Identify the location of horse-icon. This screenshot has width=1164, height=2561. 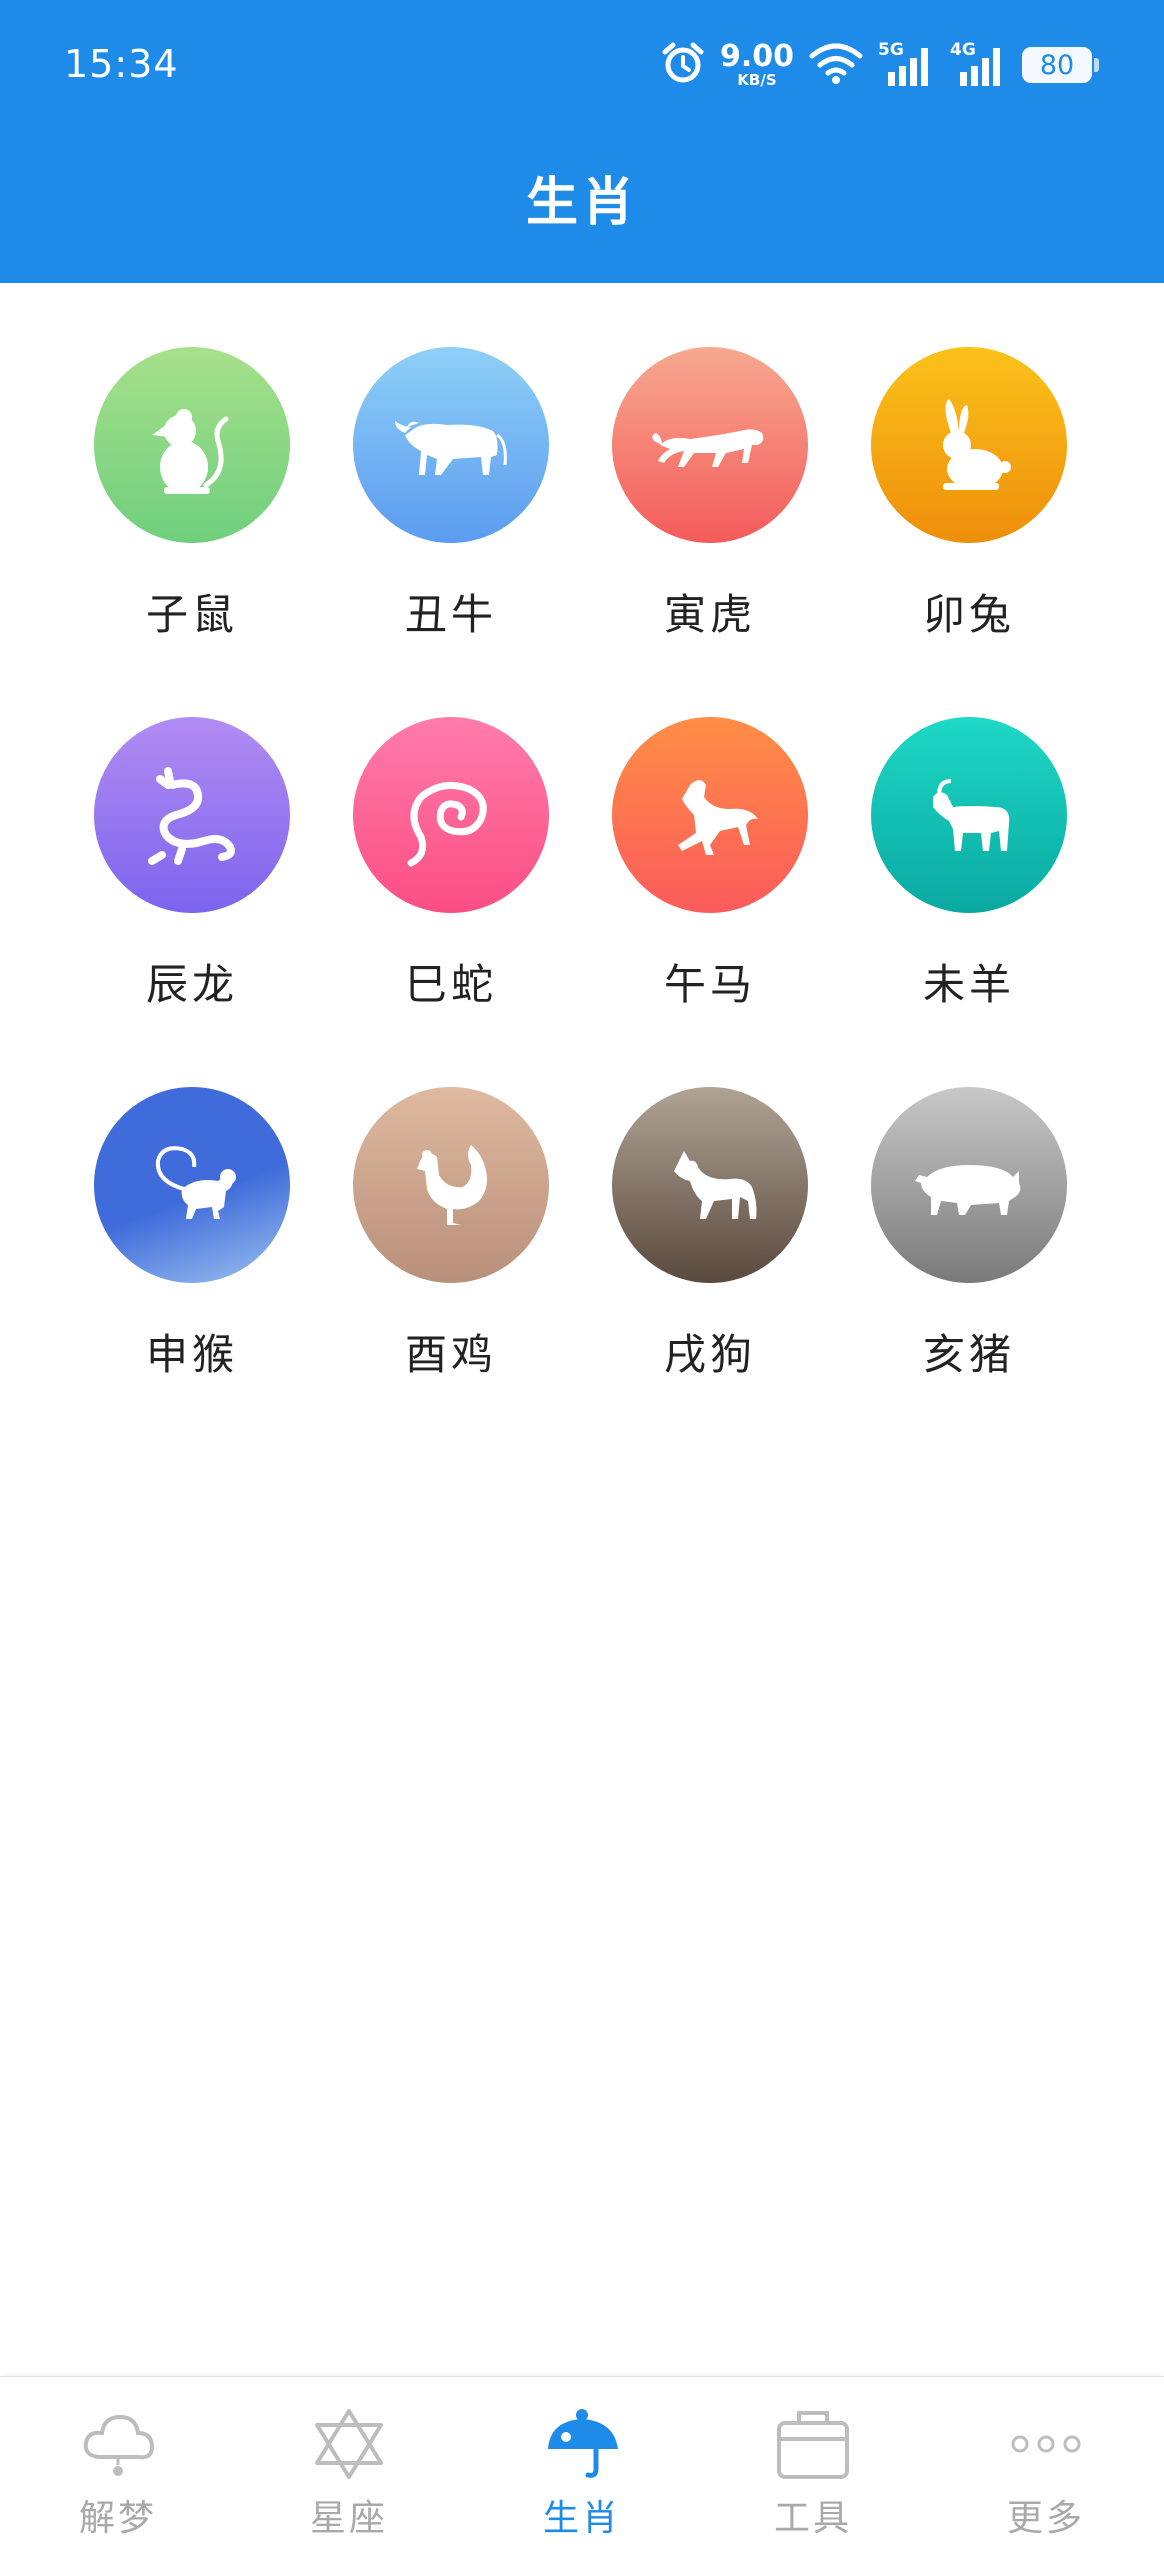
(718, 817).